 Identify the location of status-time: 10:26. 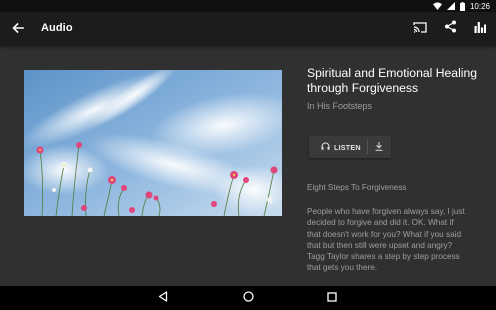
(479, 6).